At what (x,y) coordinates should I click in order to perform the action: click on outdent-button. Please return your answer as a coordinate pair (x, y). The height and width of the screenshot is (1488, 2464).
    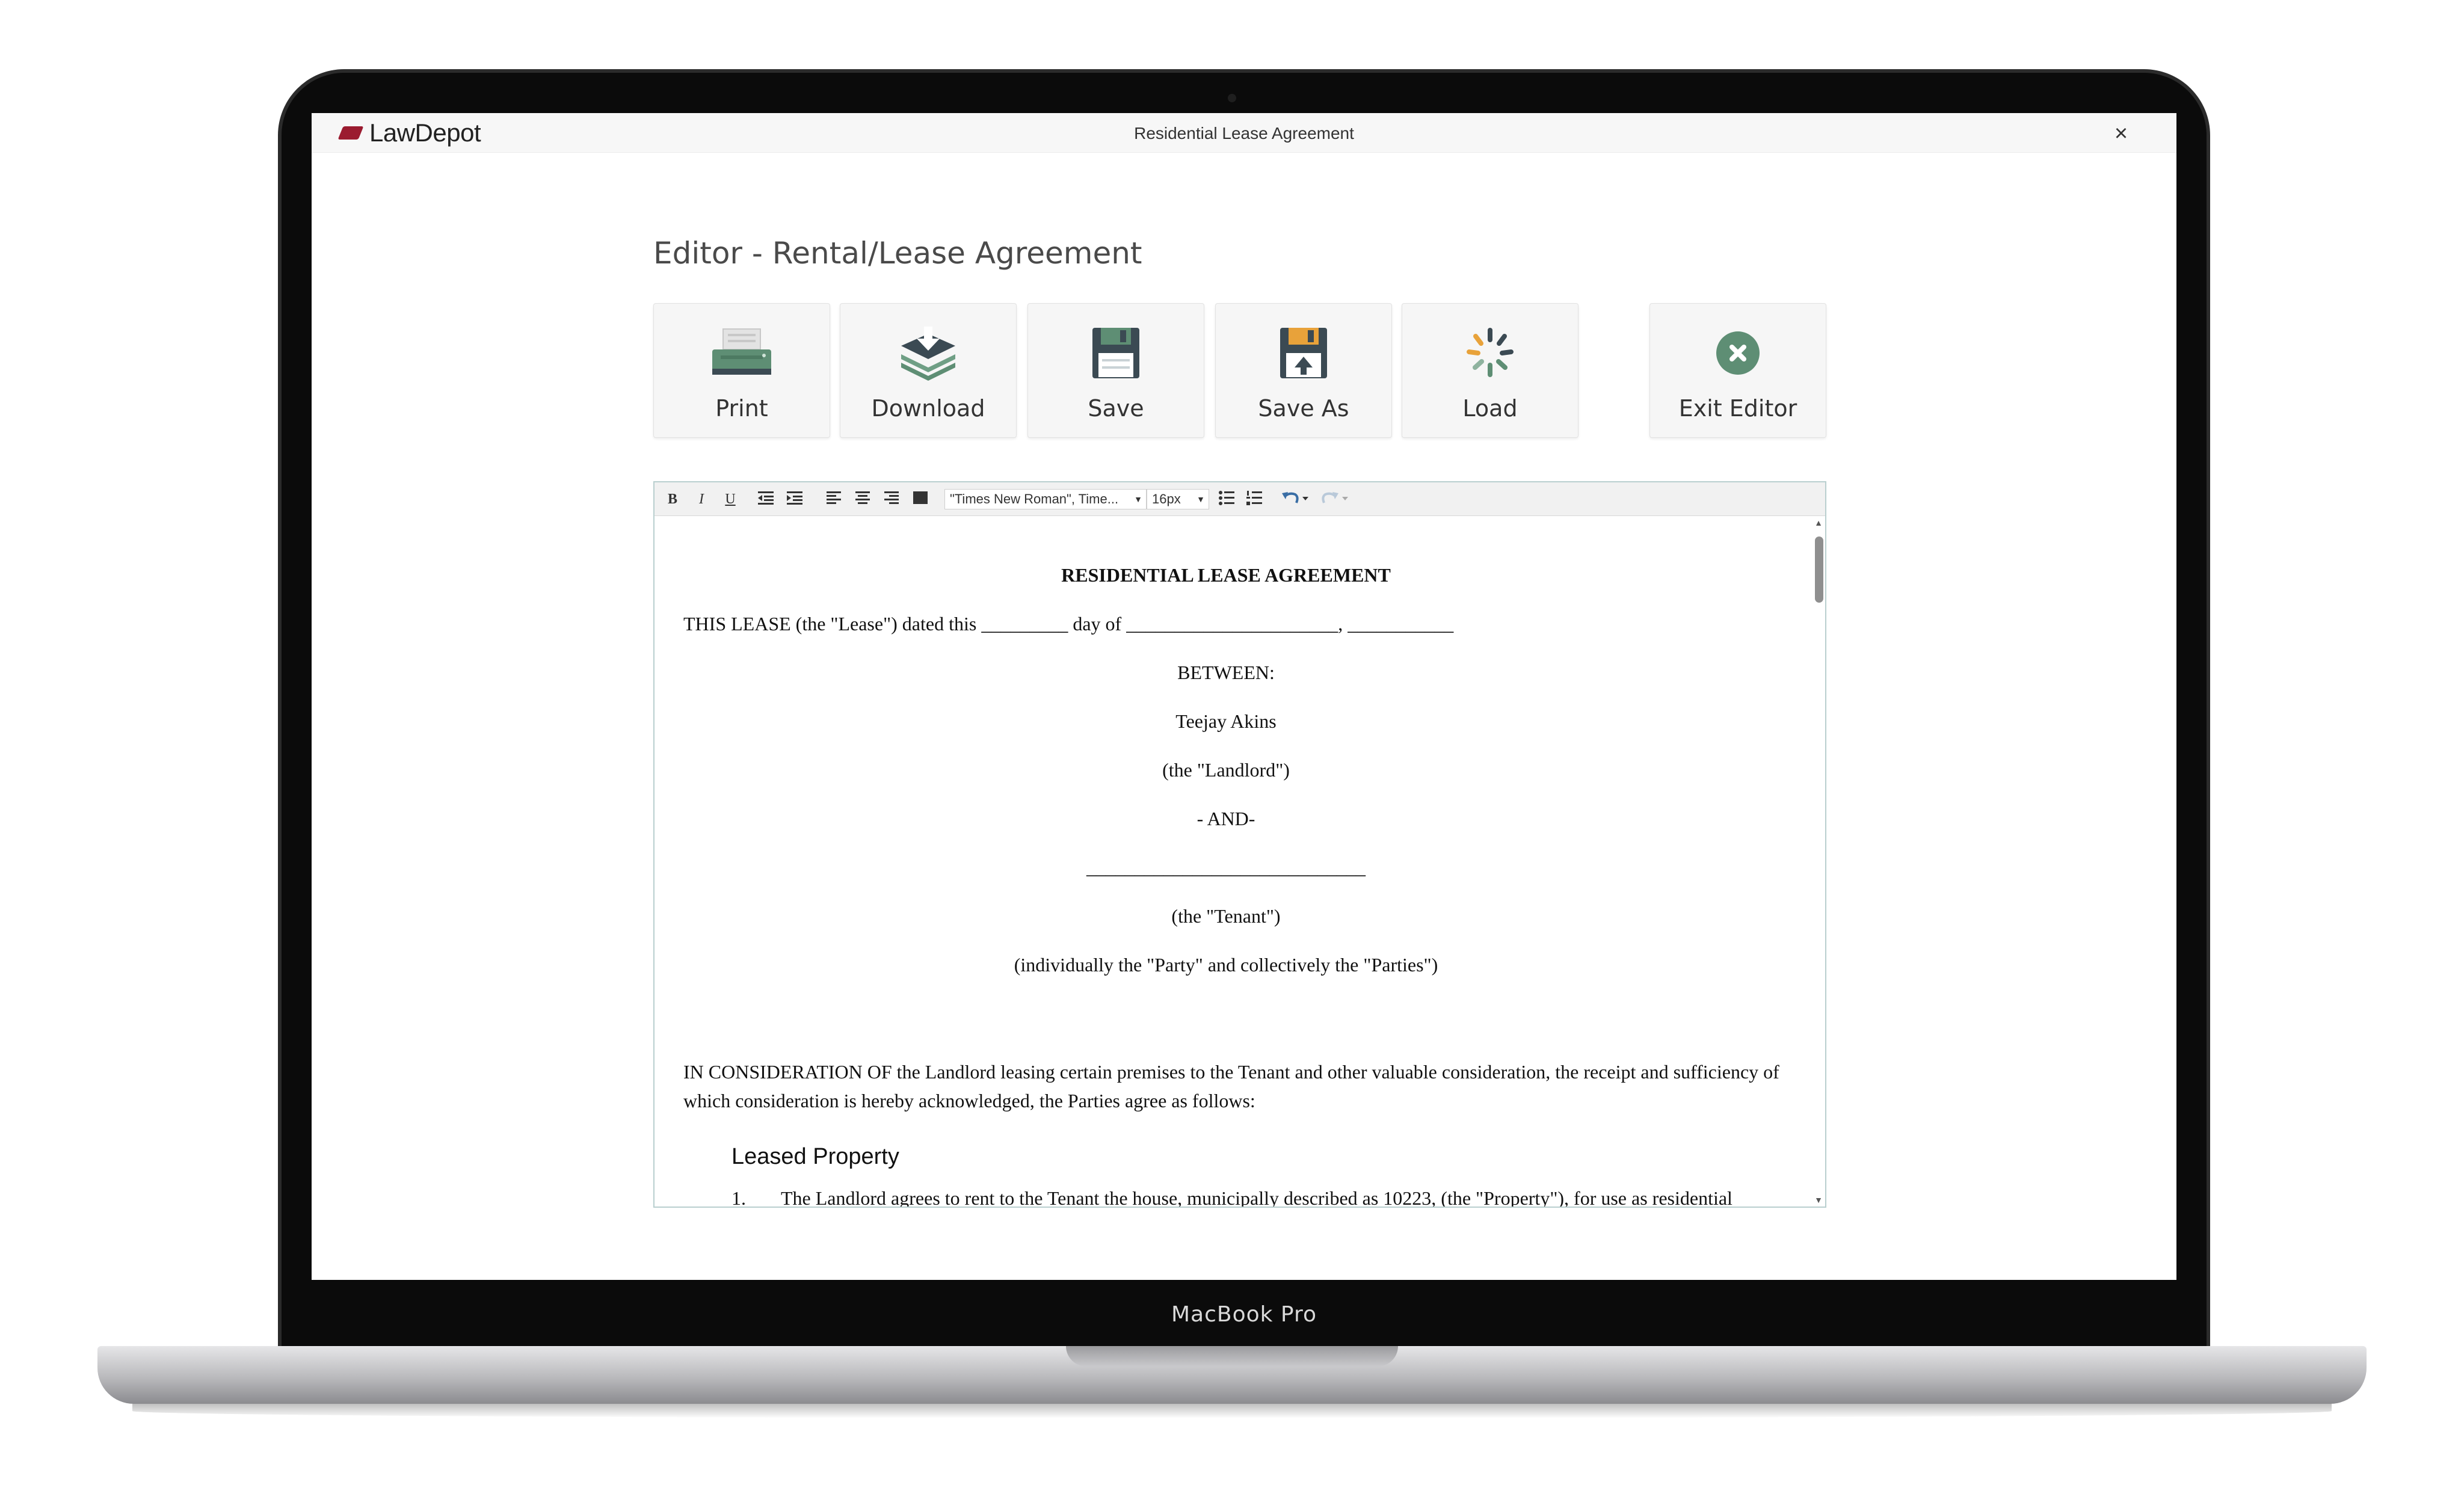
    Looking at the image, I should click on (766, 499).